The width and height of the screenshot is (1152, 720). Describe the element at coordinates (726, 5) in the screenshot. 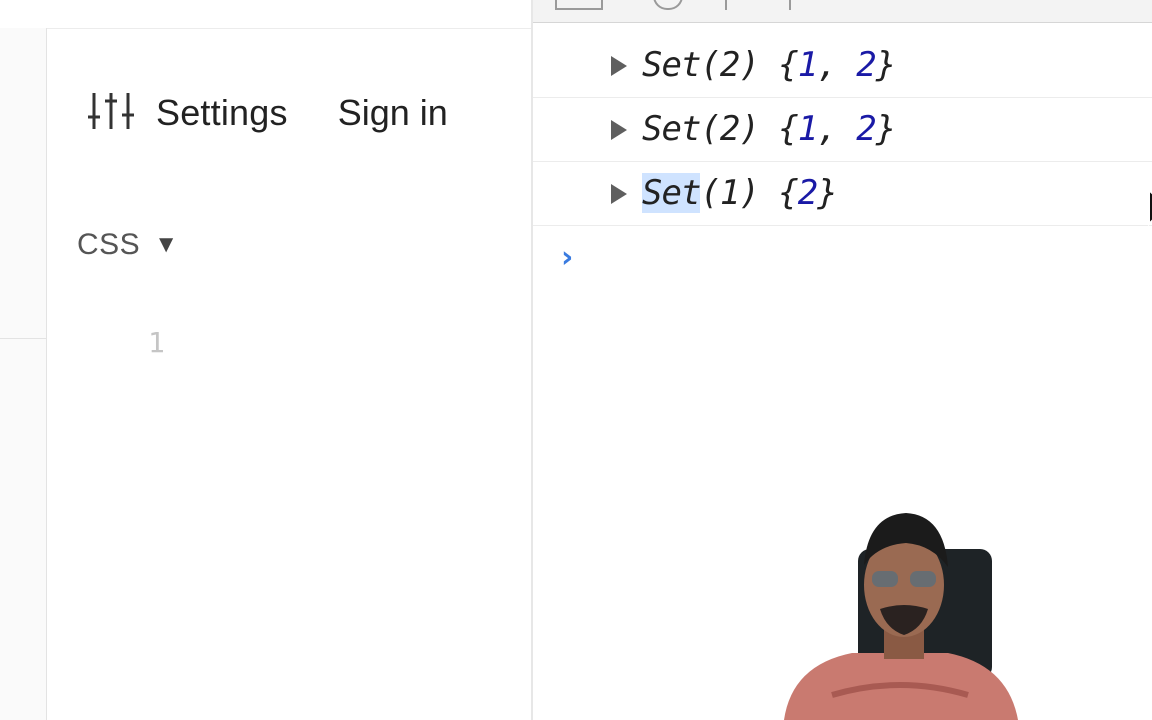

I see `toolbar-separator` at that location.